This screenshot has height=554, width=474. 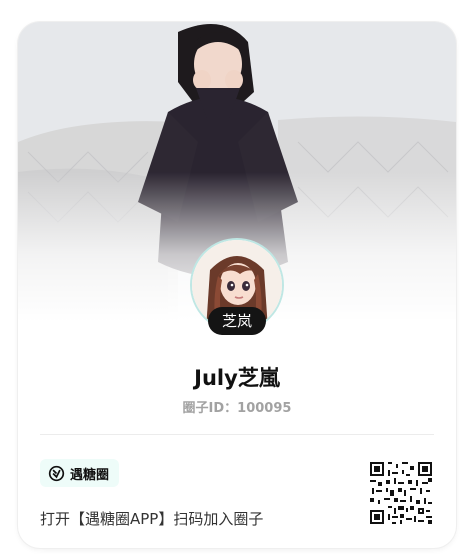 I want to click on circle-name: July芝嵐, so click(x=237, y=378).